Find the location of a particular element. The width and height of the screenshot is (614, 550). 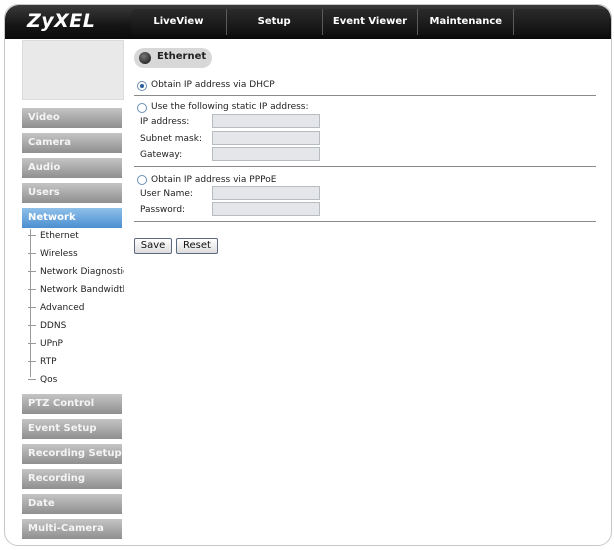

sidebar-subitem-label: Qos is located at coordinates (49, 380).